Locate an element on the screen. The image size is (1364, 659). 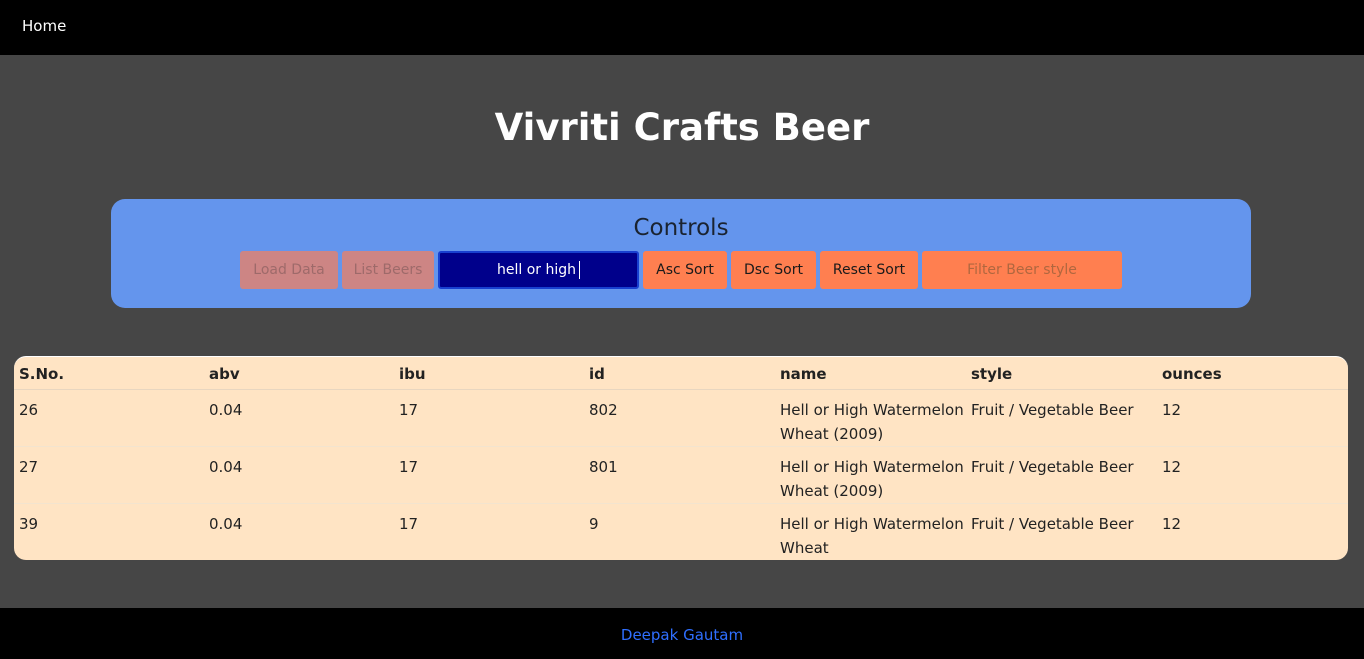
dsc-sort-button: Dsc Sort is located at coordinates (773, 270).